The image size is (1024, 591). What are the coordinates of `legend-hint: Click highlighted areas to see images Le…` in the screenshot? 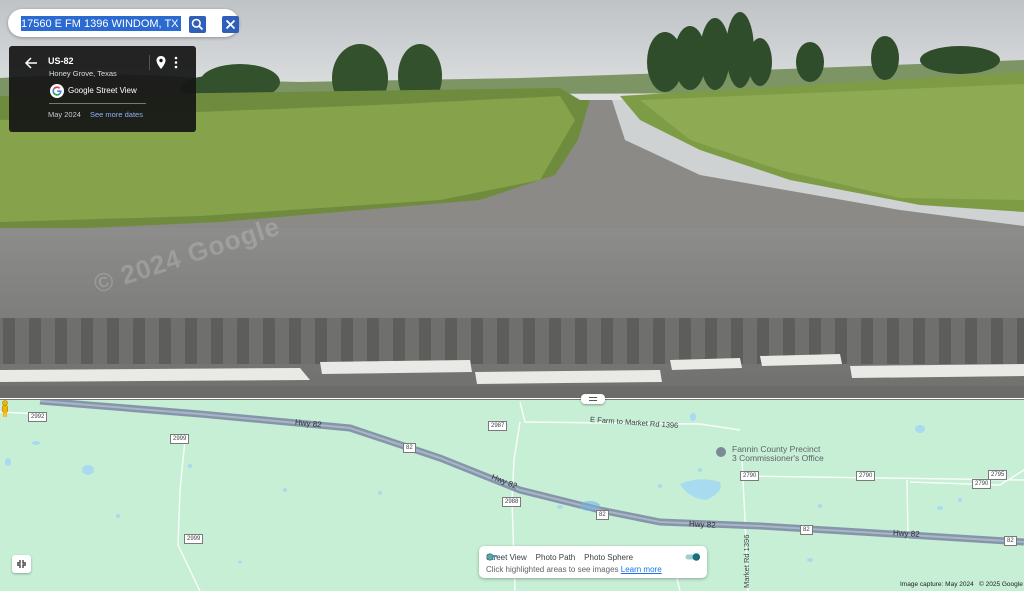 It's located at (574, 569).